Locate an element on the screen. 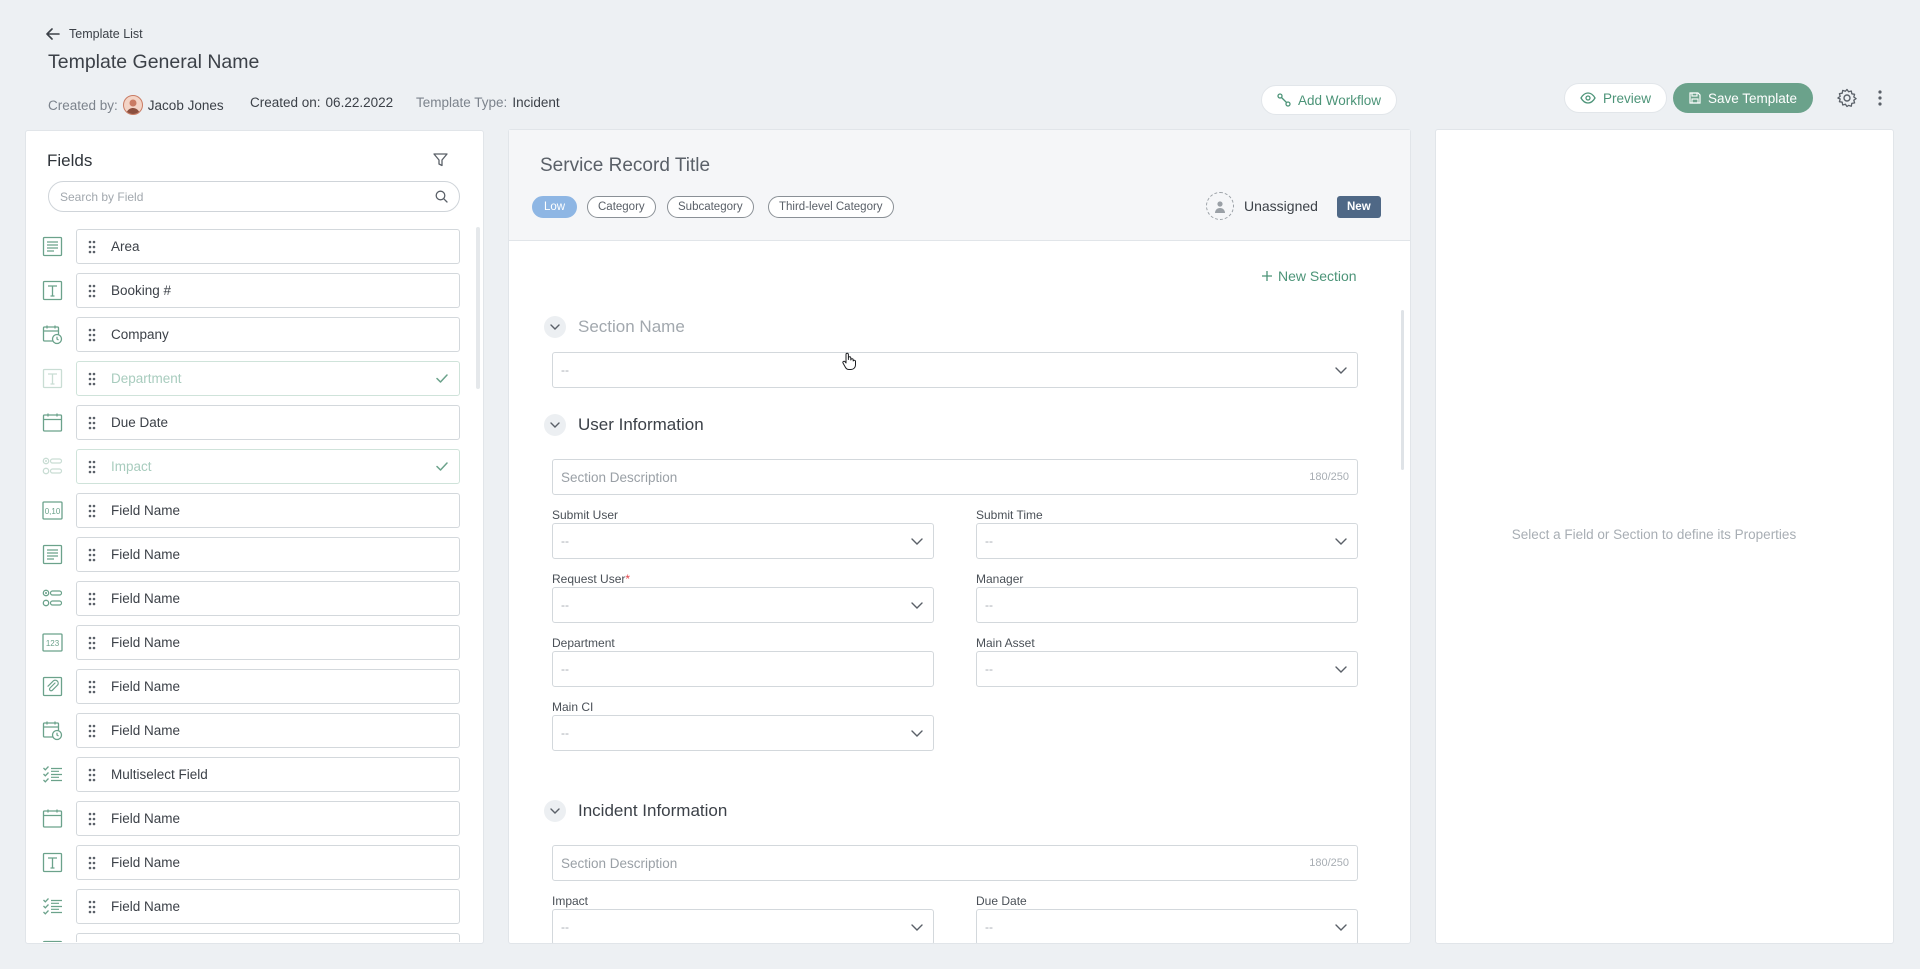 Image resolution: width=1920 pixels, height=969 pixels. category-chip: Category is located at coordinates (621, 207).